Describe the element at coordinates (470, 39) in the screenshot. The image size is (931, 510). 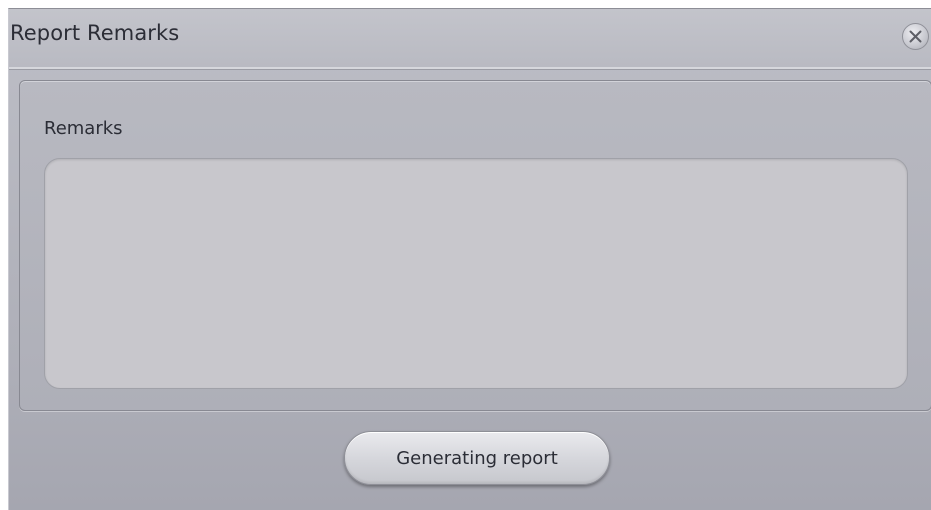
I see `dialog-titlebar: Report Remarks` at that location.